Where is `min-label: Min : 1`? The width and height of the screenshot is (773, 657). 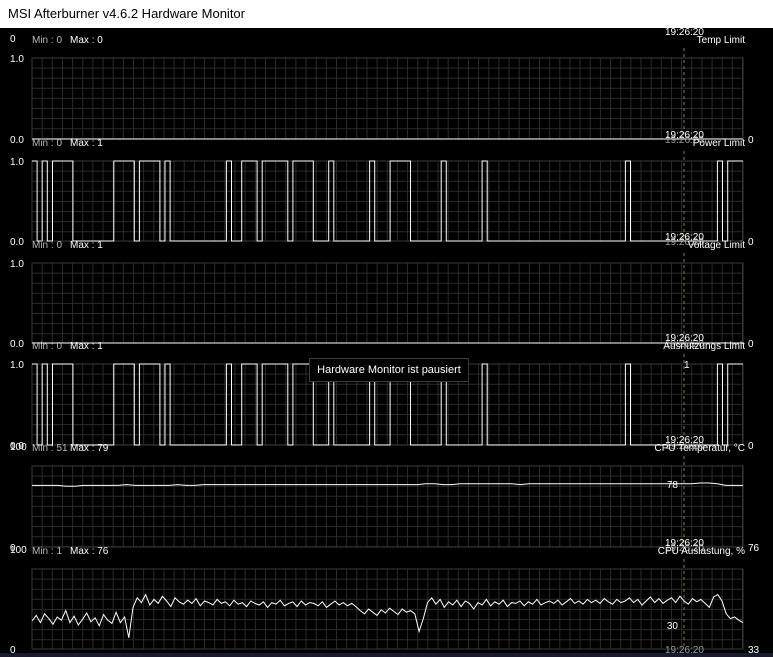
min-label: Min : 1 is located at coordinates (47, 551).